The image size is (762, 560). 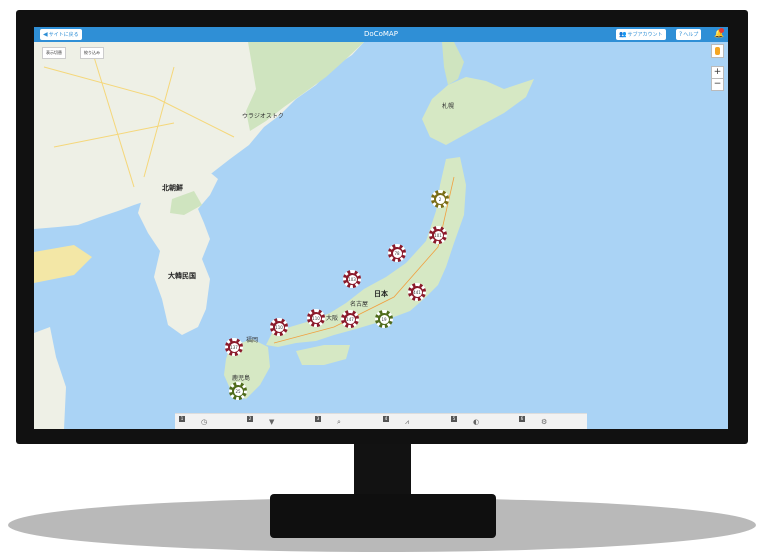 I want to click on cluster-marker: 25, so click(x=238, y=391).